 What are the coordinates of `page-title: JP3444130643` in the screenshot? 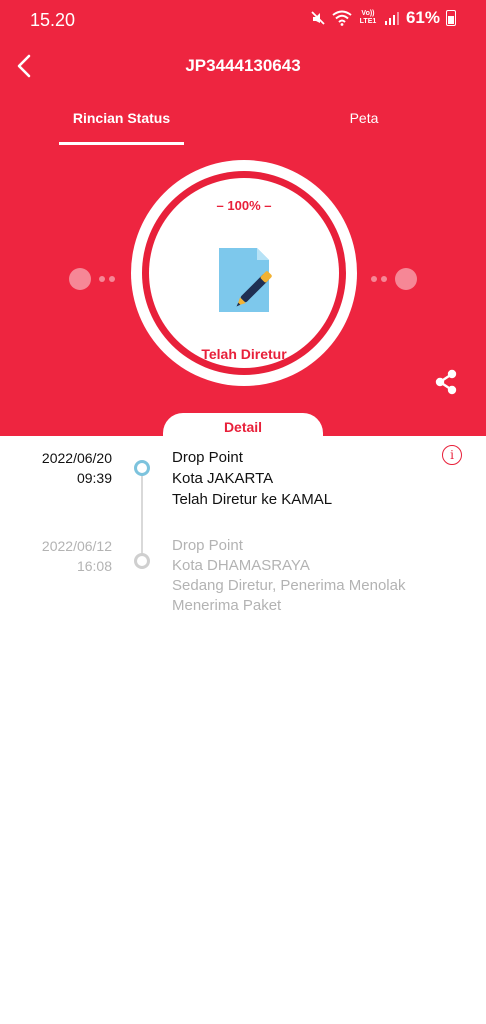 It's located at (243, 65).